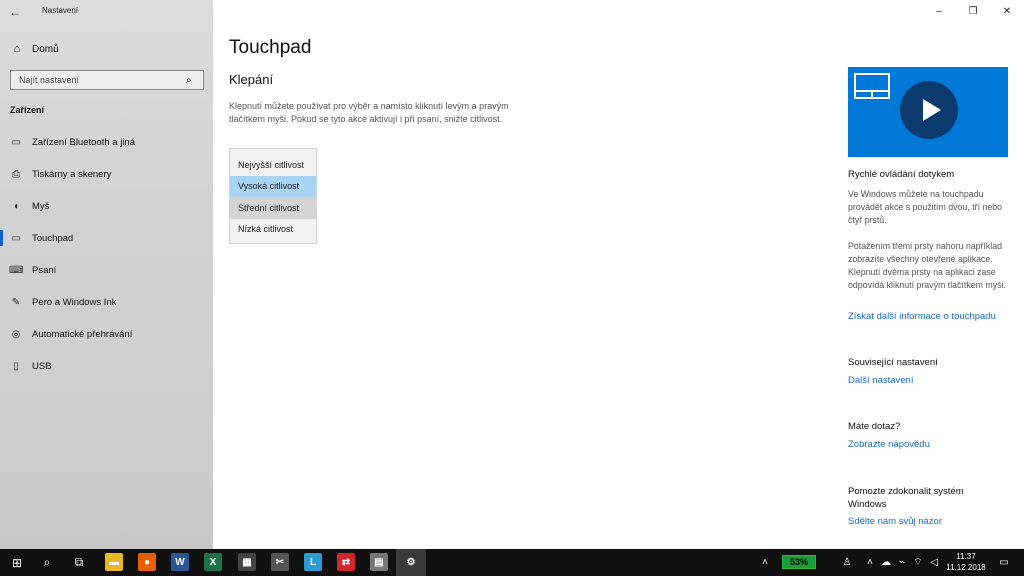 Image resolution: width=1024 pixels, height=576 pixels. What do you see at coordinates (147, 562) in the screenshot?
I see `firefox-icon: ●` at bounding box center [147, 562].